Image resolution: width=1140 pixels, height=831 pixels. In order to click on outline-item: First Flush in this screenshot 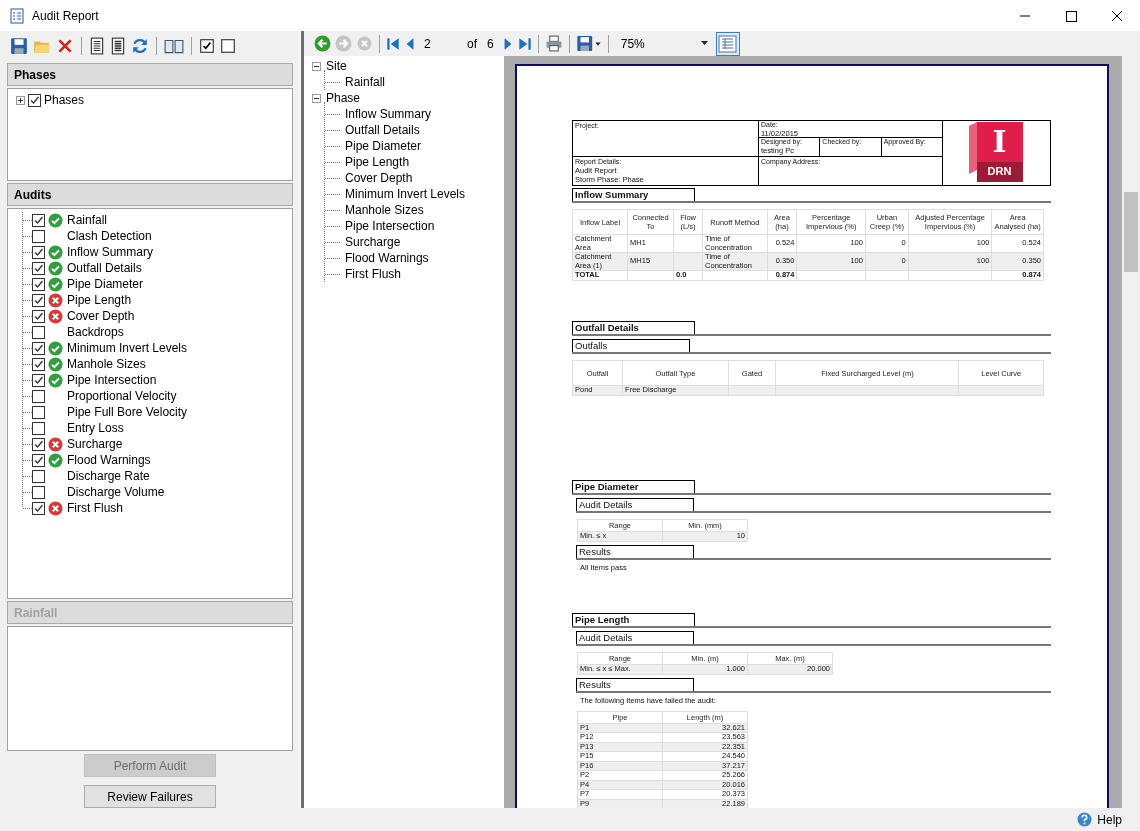, I will do `click(373, 274)`.